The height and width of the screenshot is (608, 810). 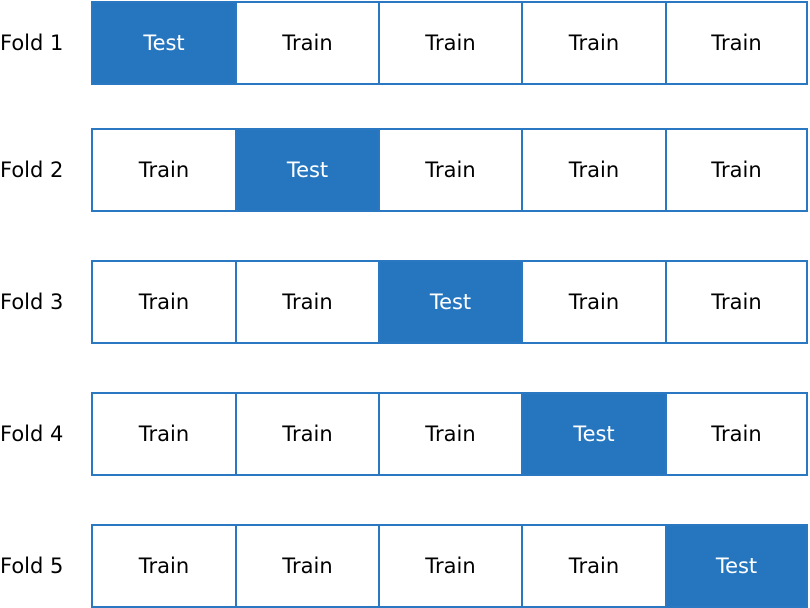 I want to click on fold-label: Fold 3, so click(x=32, y=302).